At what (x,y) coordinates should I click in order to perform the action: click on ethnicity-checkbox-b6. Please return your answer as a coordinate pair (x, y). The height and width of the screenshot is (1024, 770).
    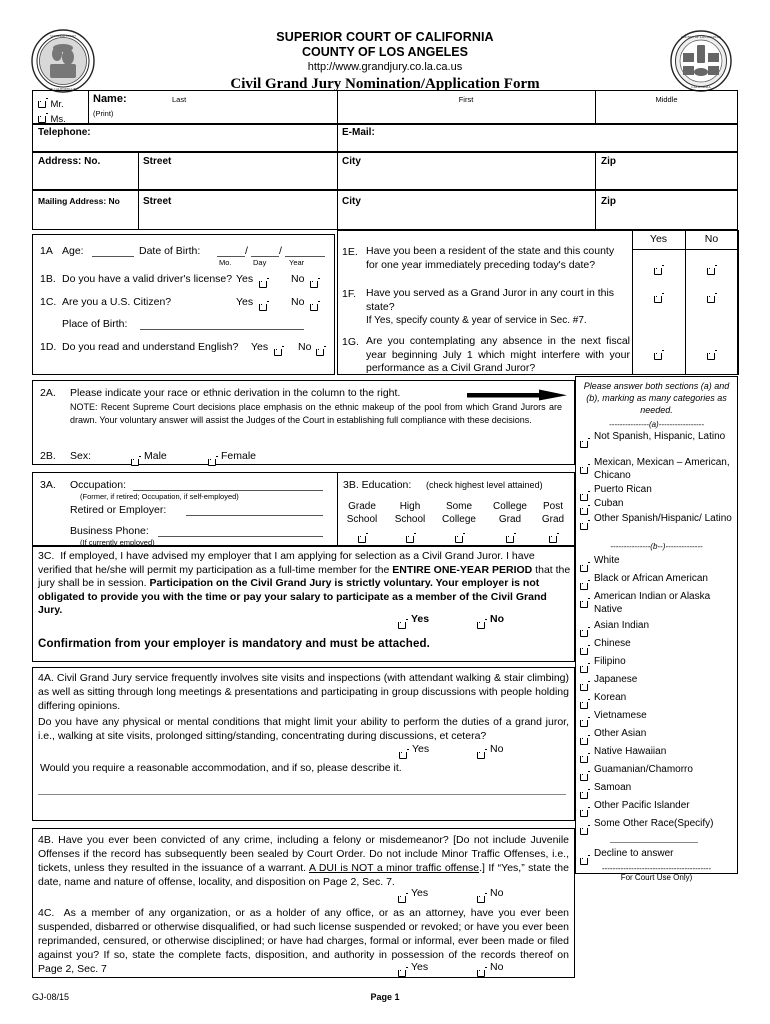
    Looking at the image, I should click on (584, 686).